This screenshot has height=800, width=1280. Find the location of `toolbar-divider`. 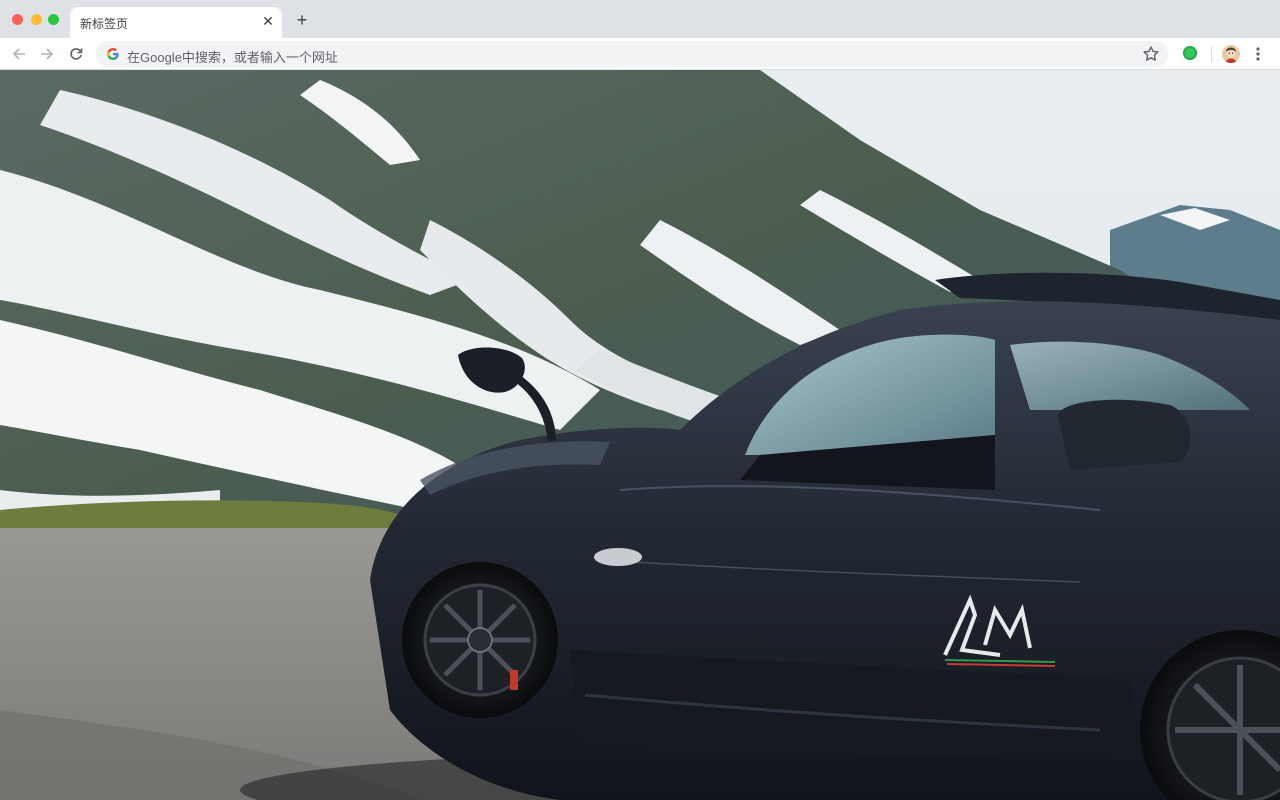

toolbar-divider is located at coordinates (1211, 54).